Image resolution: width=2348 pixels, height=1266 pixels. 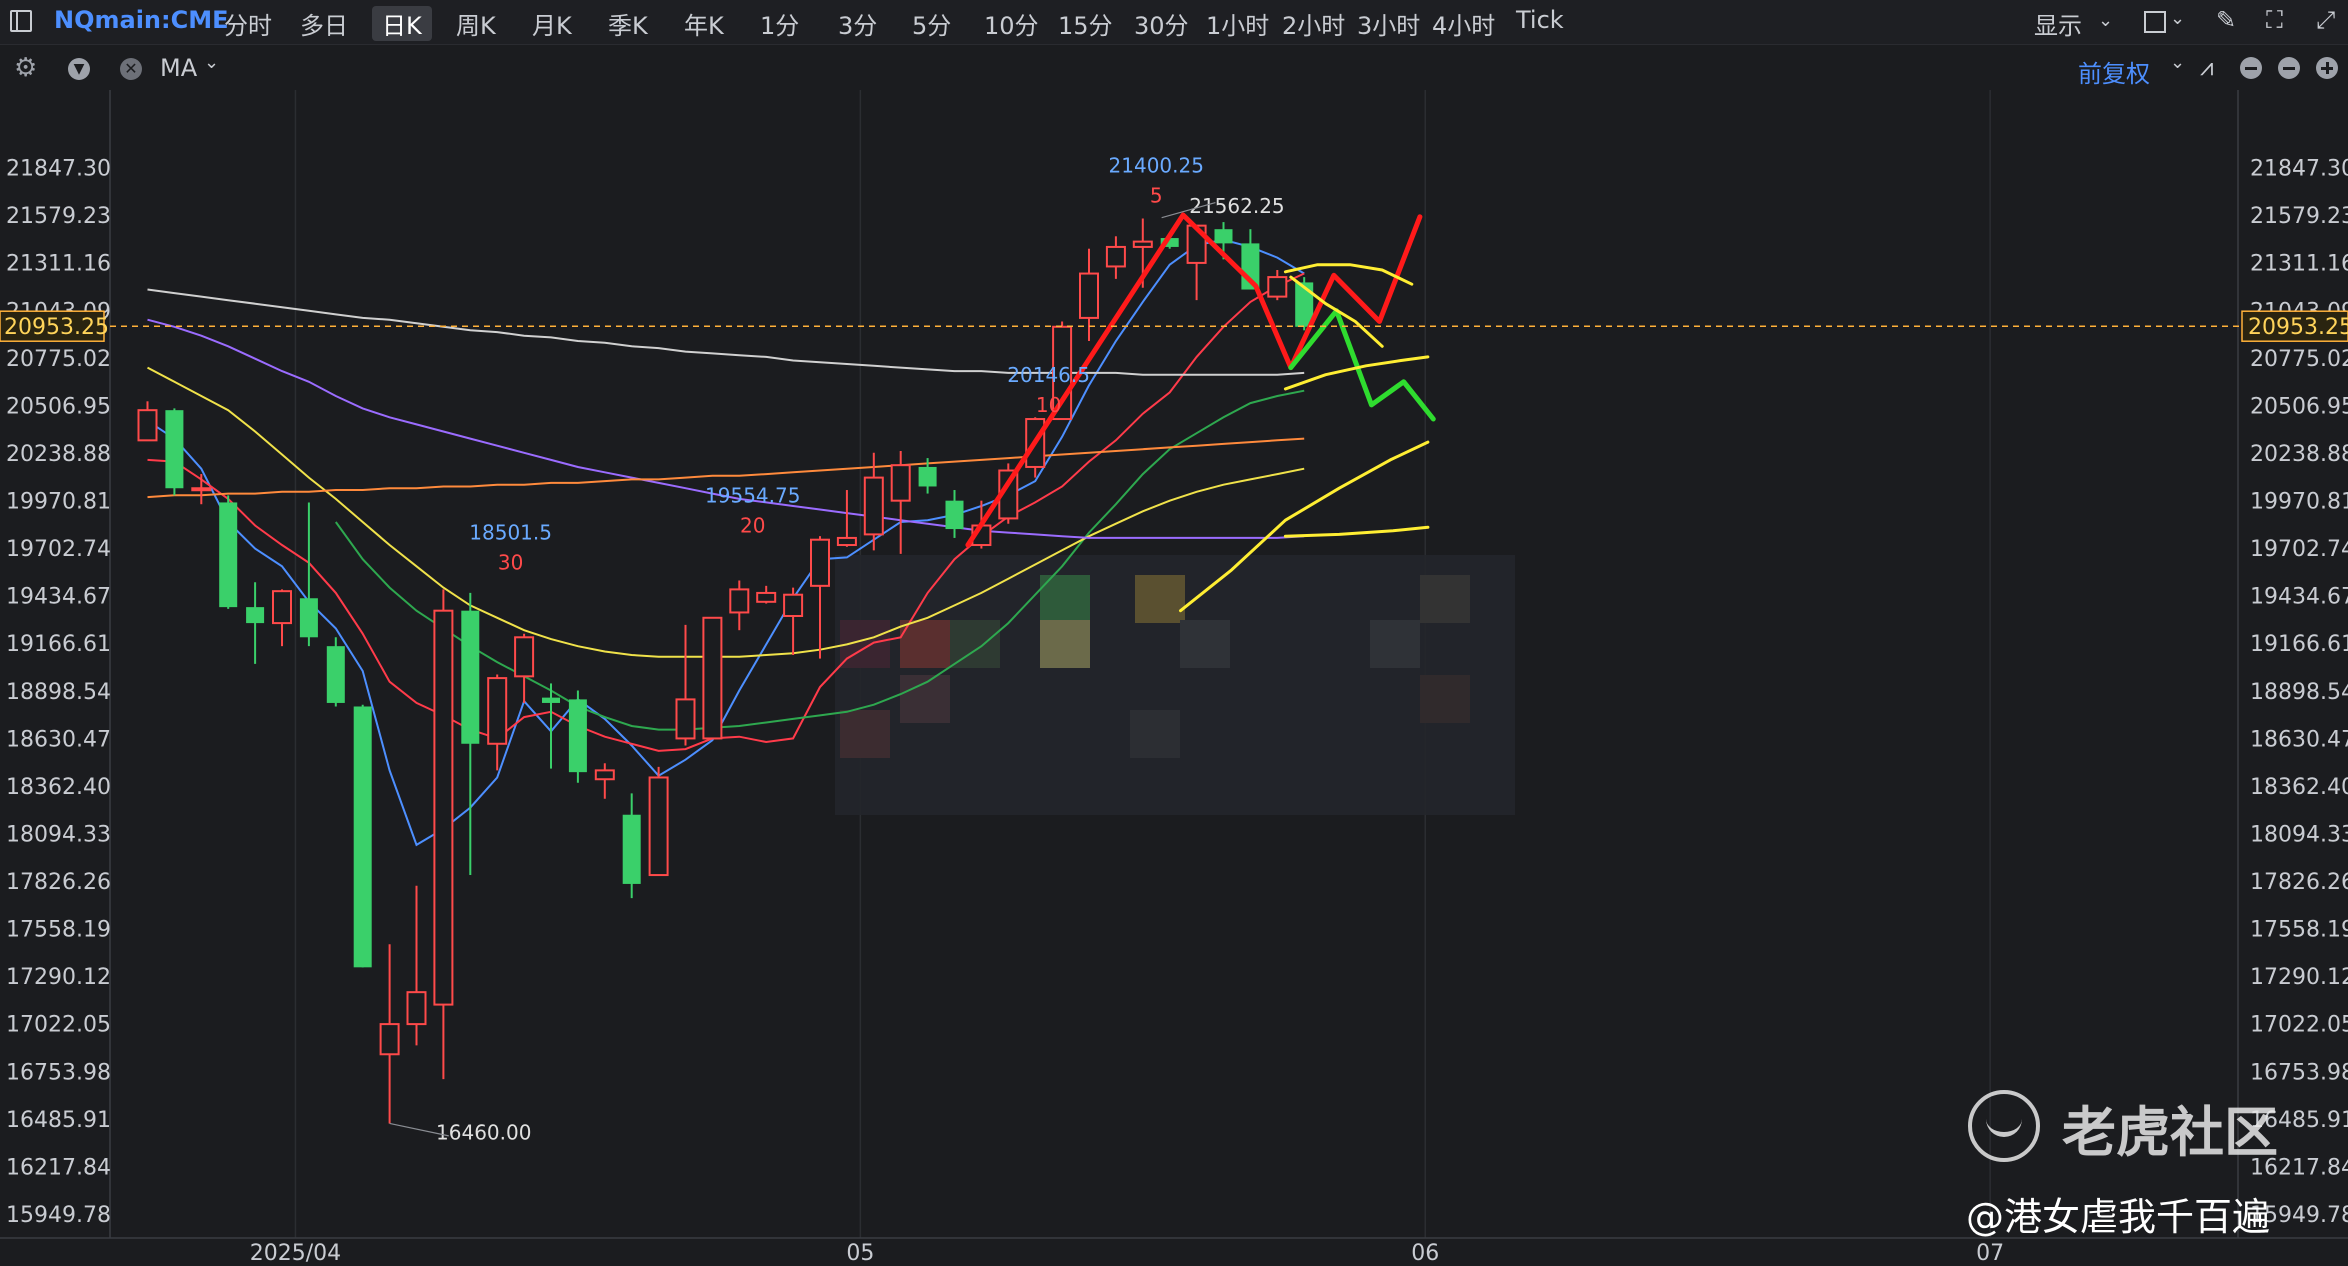 What do you see at coordinates (131, 69) in the screenshot?
I see `close-indicator-icon: ✕` at bounding box center [131, 69].